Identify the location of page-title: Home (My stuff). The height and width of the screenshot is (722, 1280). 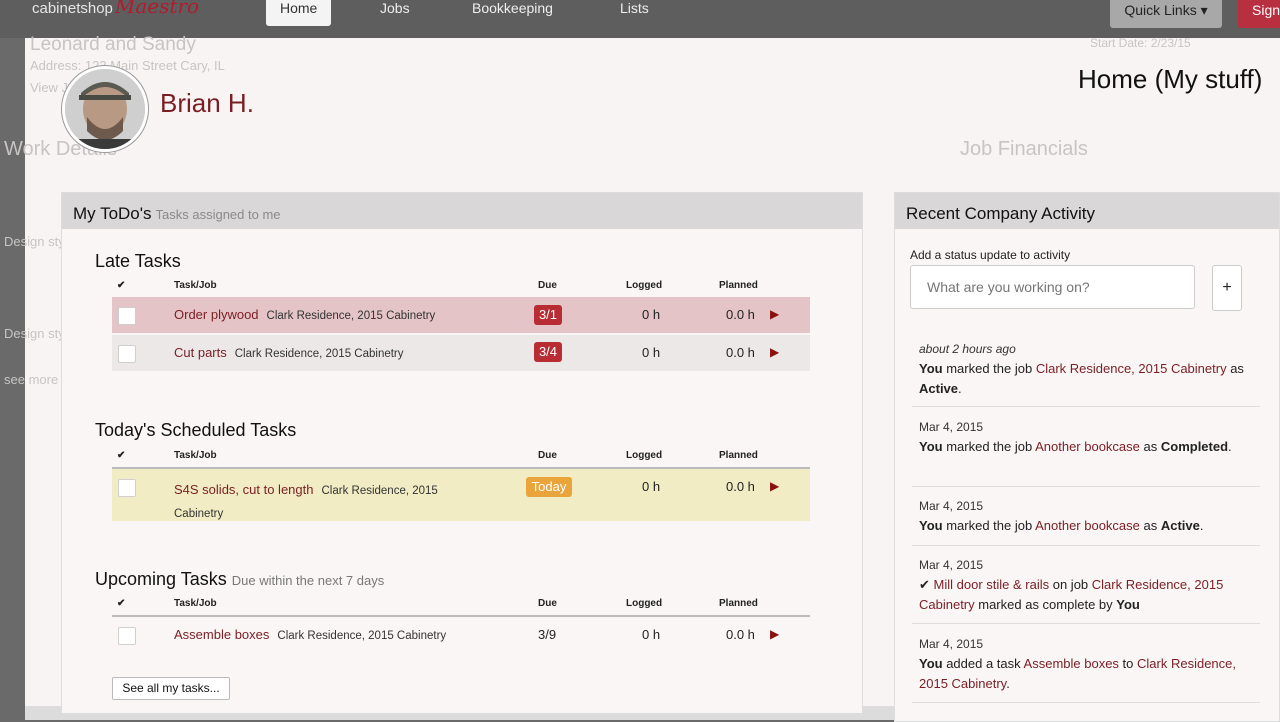
(1170, 79).